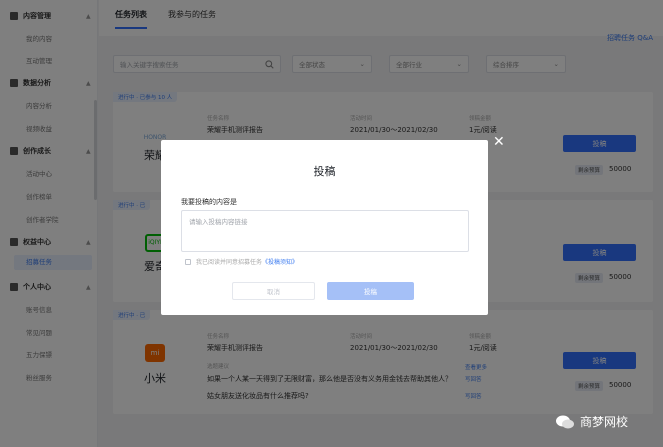  Describe the element at coordinates (325, 231) in the screenshot. I see `content-link-input: 请输入投稿内容链接` at that location.